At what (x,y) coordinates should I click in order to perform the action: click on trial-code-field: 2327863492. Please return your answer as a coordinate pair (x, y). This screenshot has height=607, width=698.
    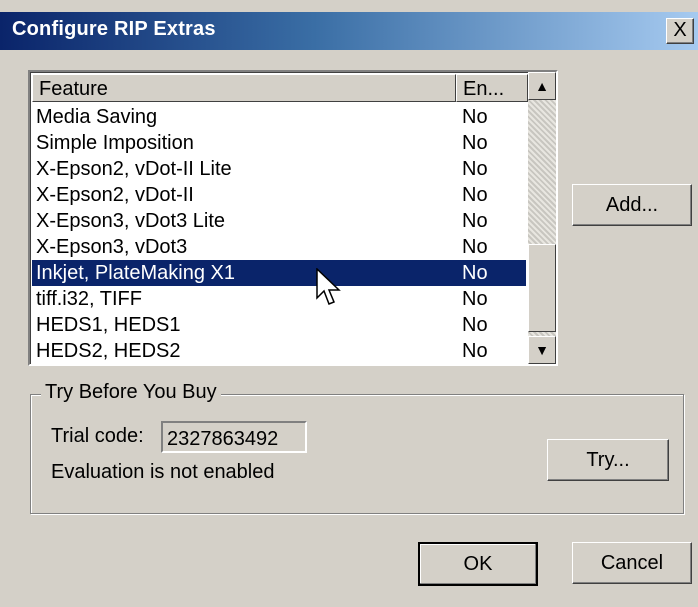
    Looking at the image, I should click on (234, 437).